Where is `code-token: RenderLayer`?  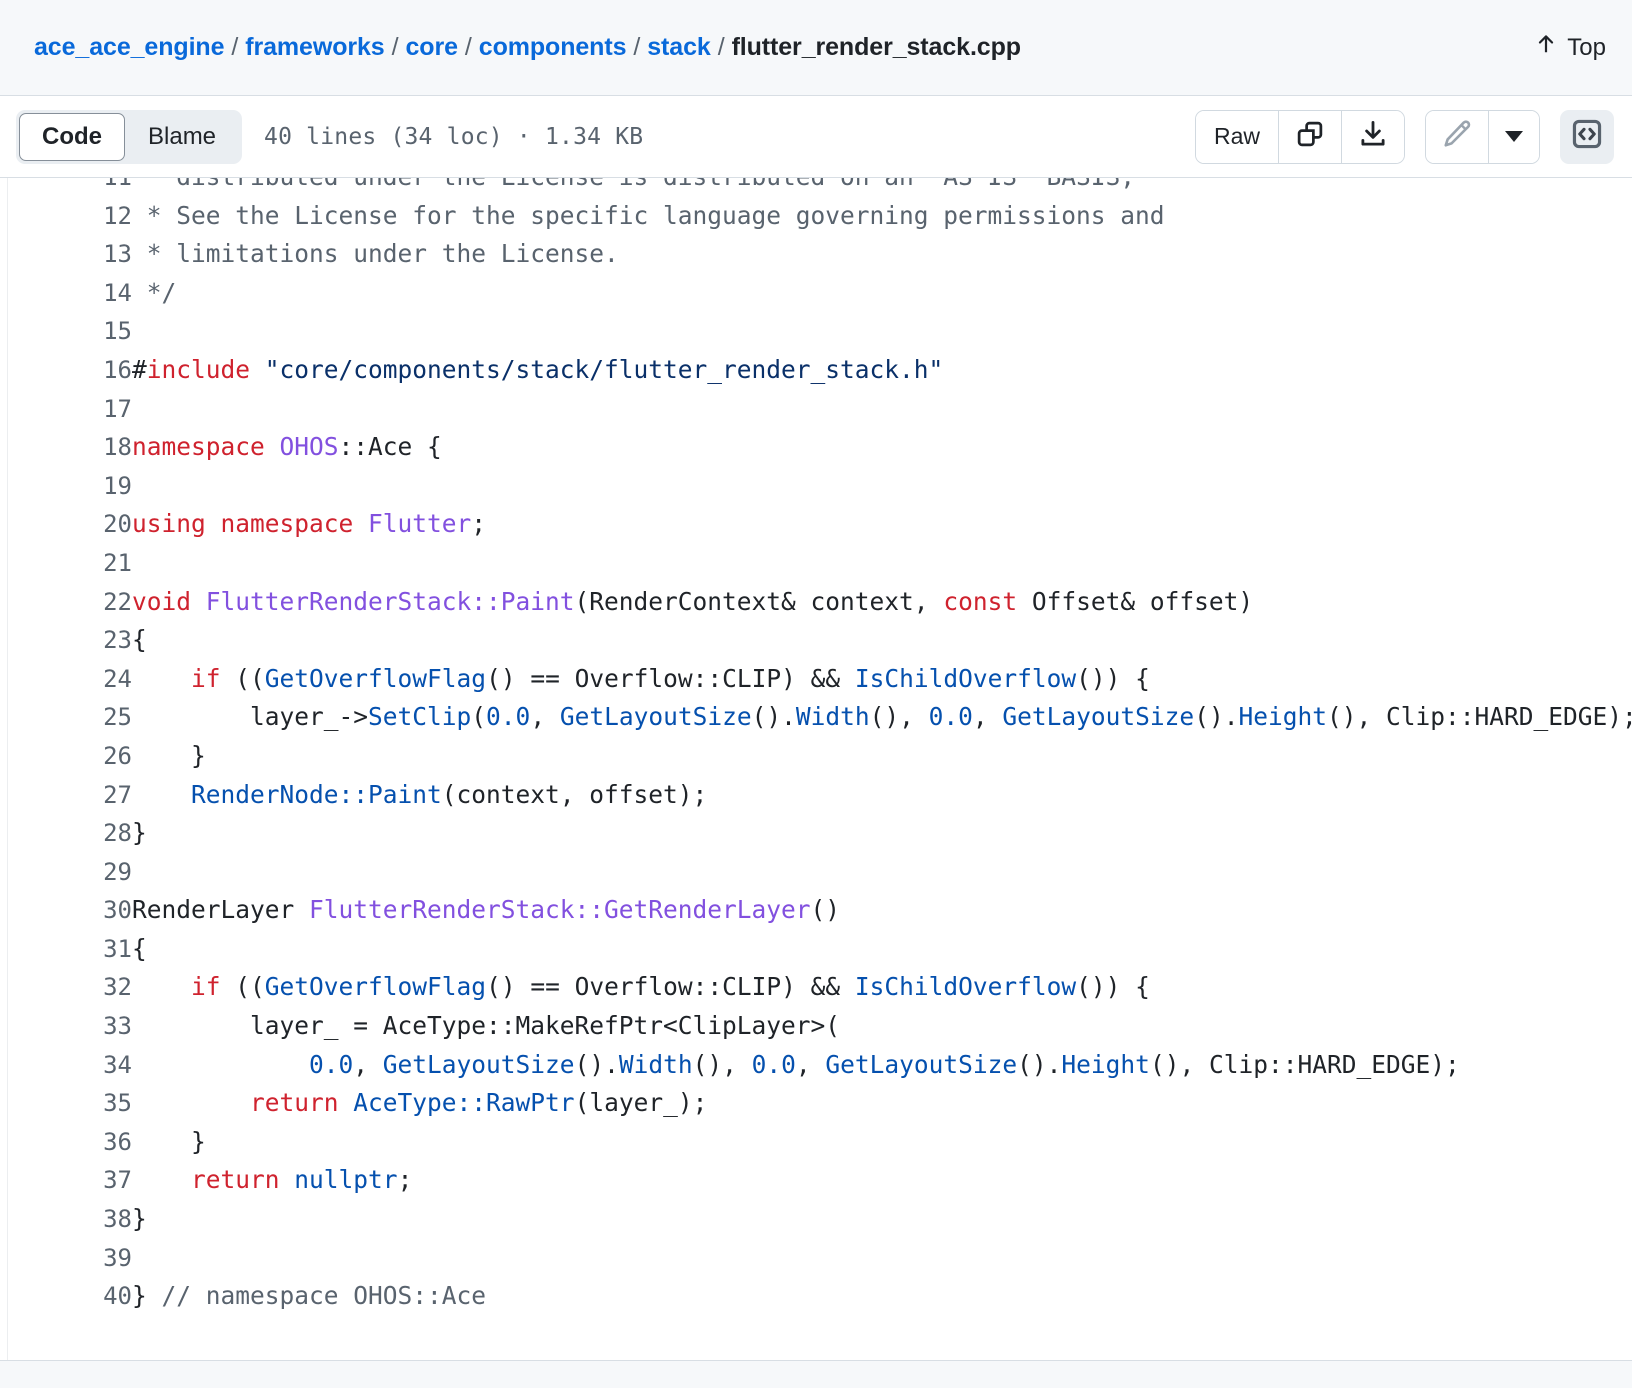 code-token: RenderLayer is located at coordinates (221, 910).